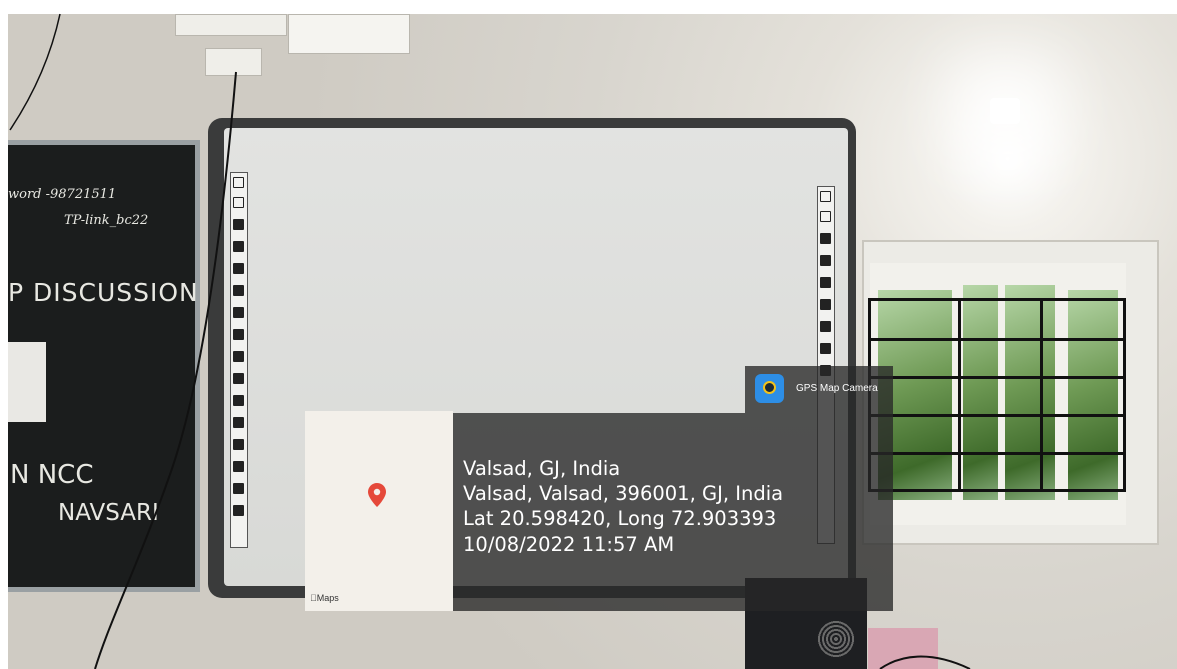 The width and height of the screenshot is (1177, 669). What do you see at coordinates (379, 511) in the screenshot?
I see `mini-map` at bounding box center [379, 511].